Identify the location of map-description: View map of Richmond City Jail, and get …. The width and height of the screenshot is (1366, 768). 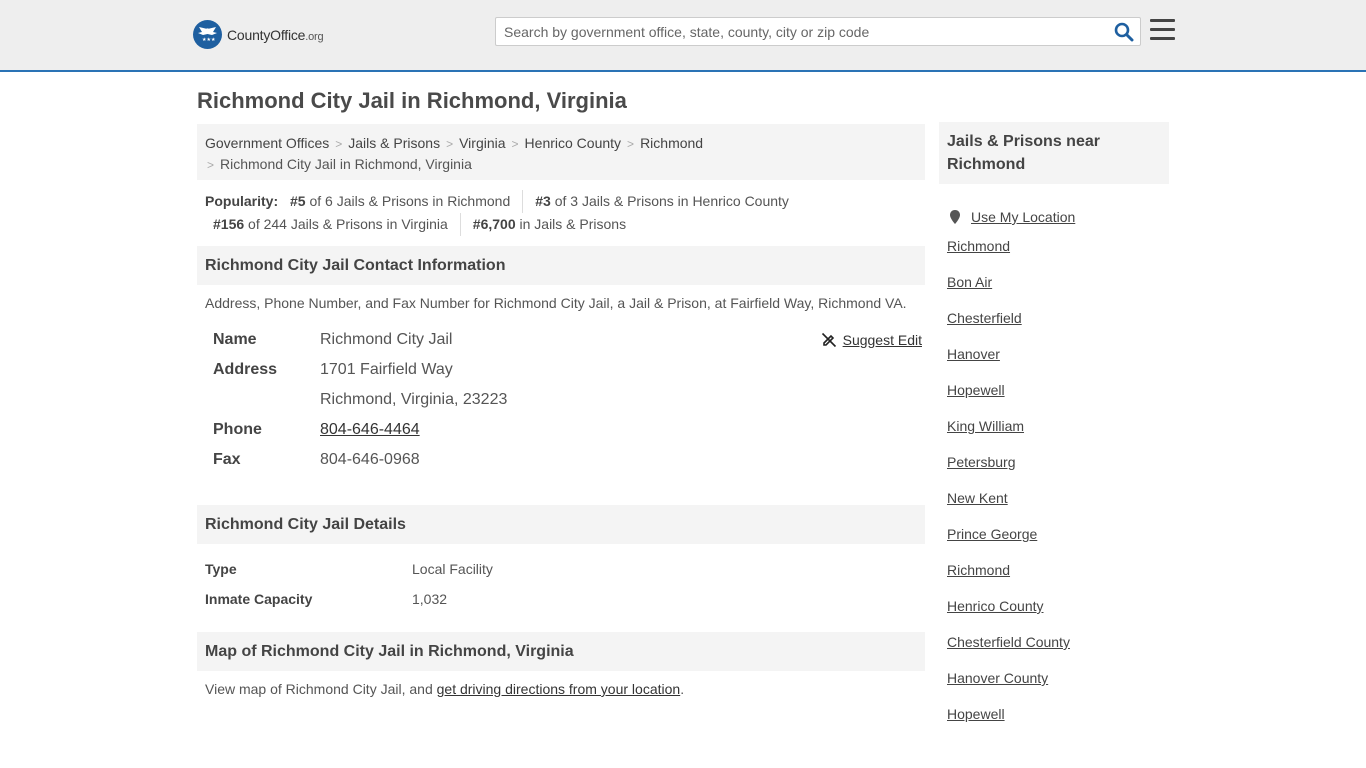
(561, 689).